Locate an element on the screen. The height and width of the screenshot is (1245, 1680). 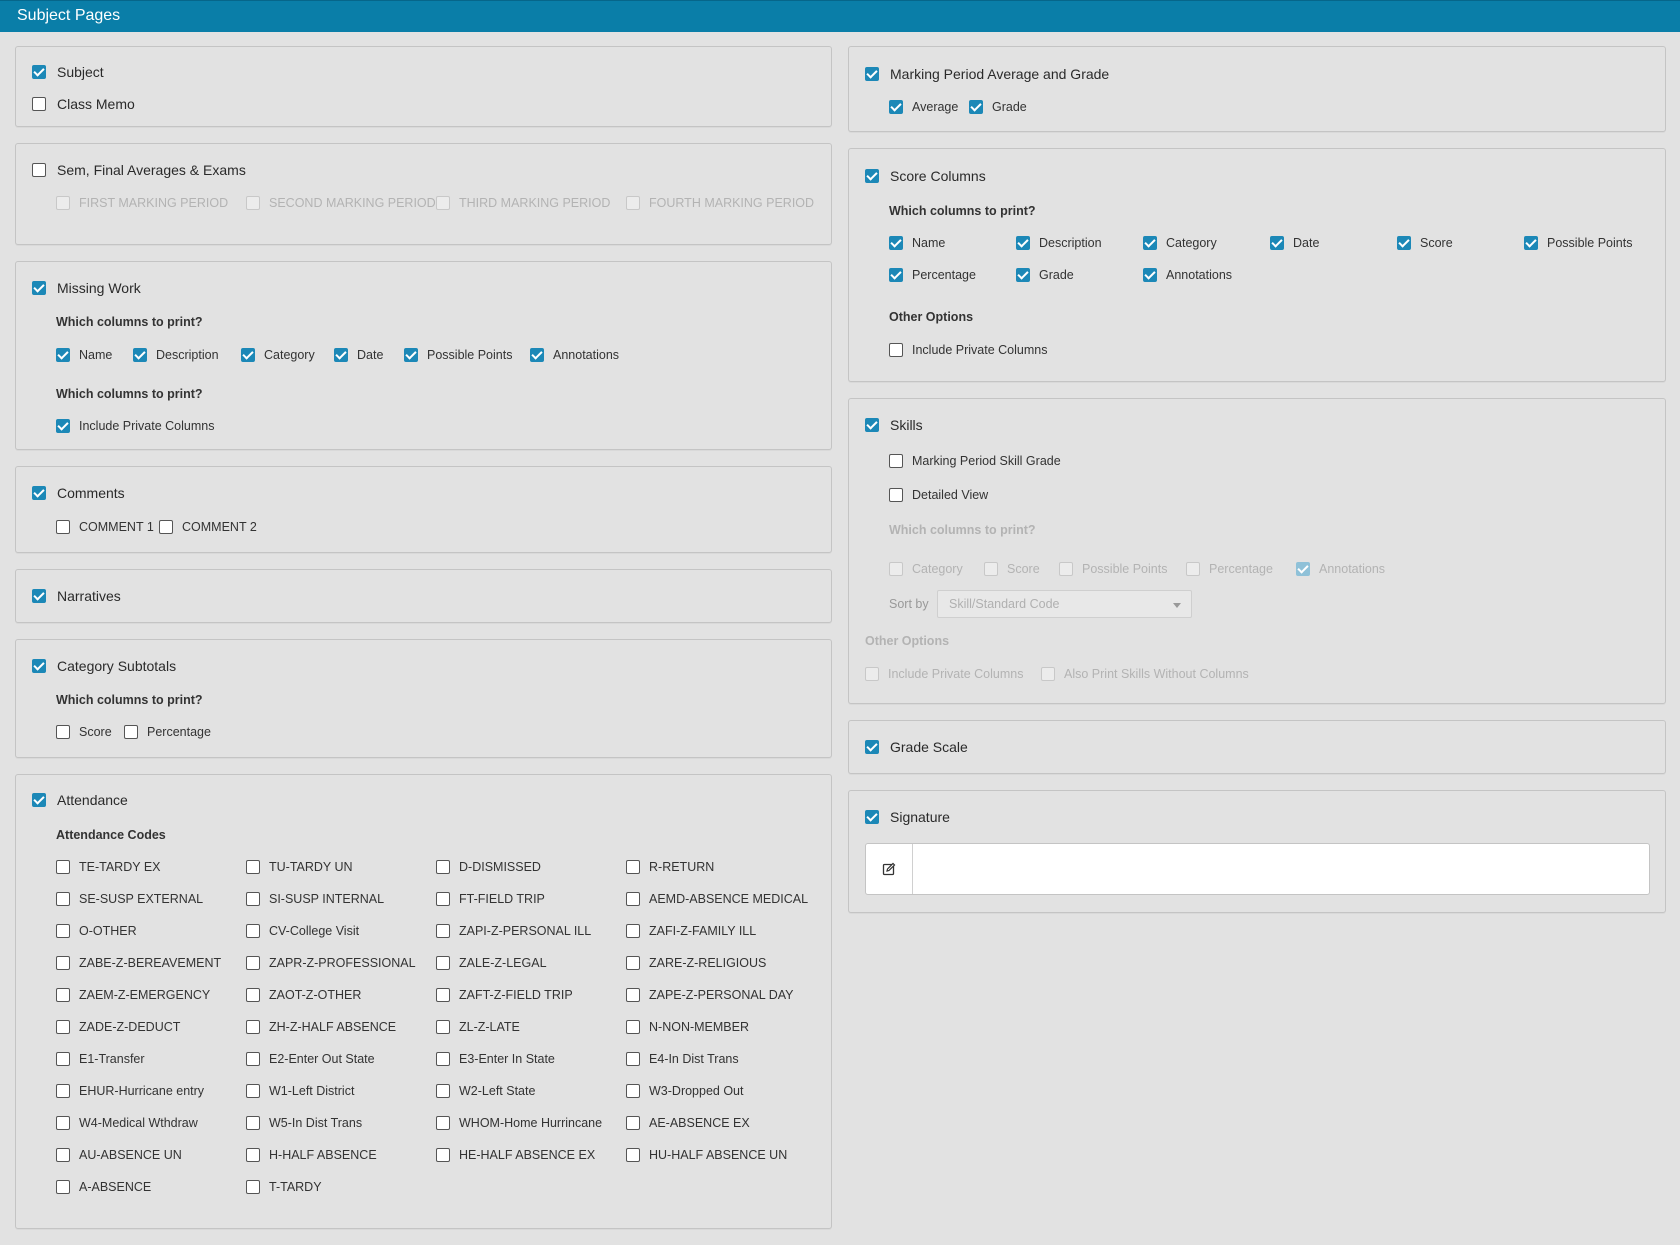
subject-checkbox is located at coordinates (39, 72).